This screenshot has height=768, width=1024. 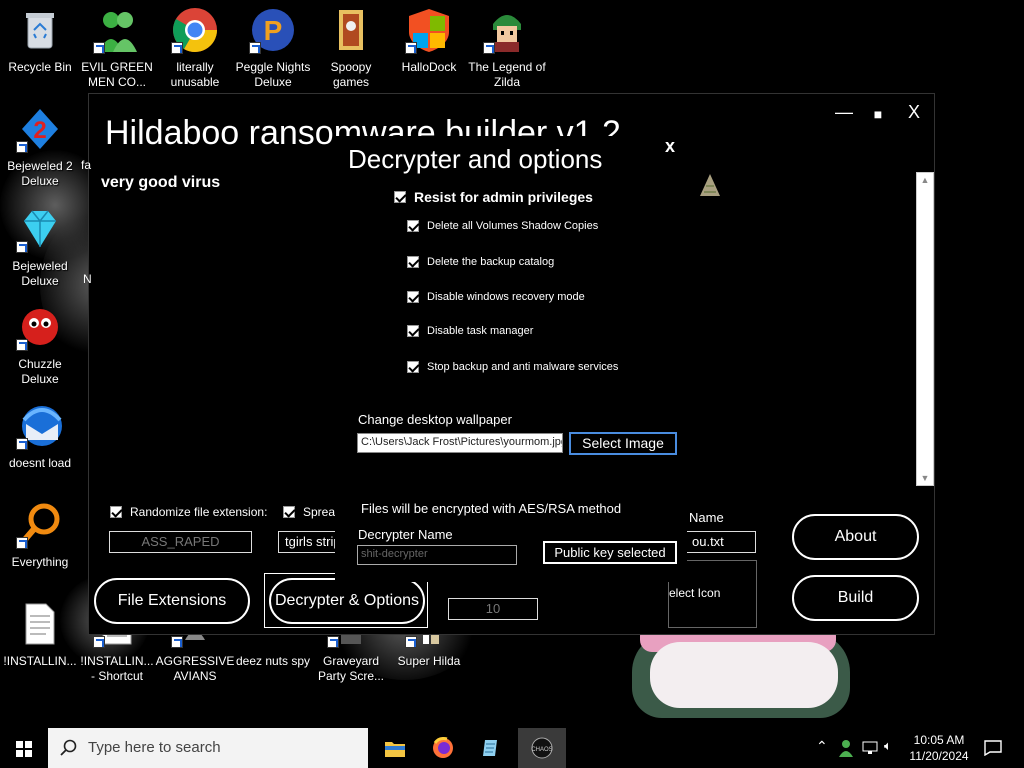 I want to click on option-stop-services: Stop backup and anti malware services, so click(x=512, y=367).